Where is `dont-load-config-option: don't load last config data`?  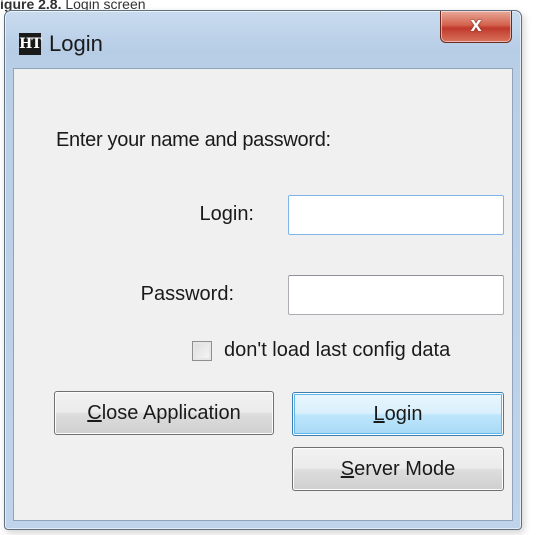
dont-load-config-option: don't load last config data is located at coordinates (321, 350).